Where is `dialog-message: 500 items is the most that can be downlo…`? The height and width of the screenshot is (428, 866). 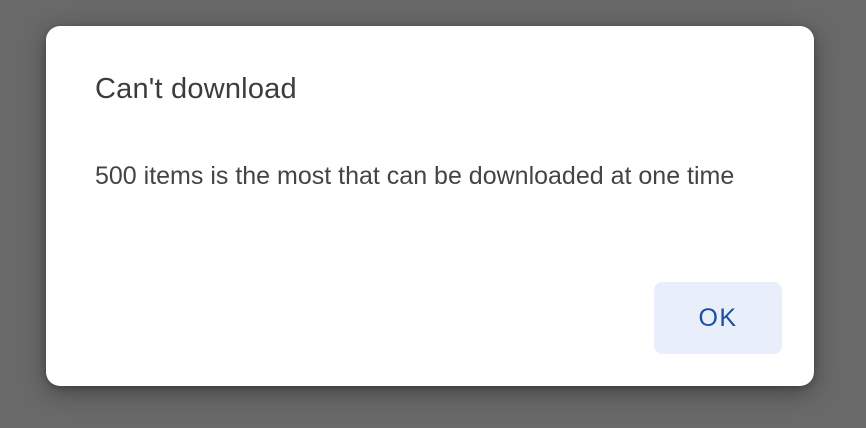 dialog-message: 500 items is the most that can be downlo… is located at coordinates (415, 176).